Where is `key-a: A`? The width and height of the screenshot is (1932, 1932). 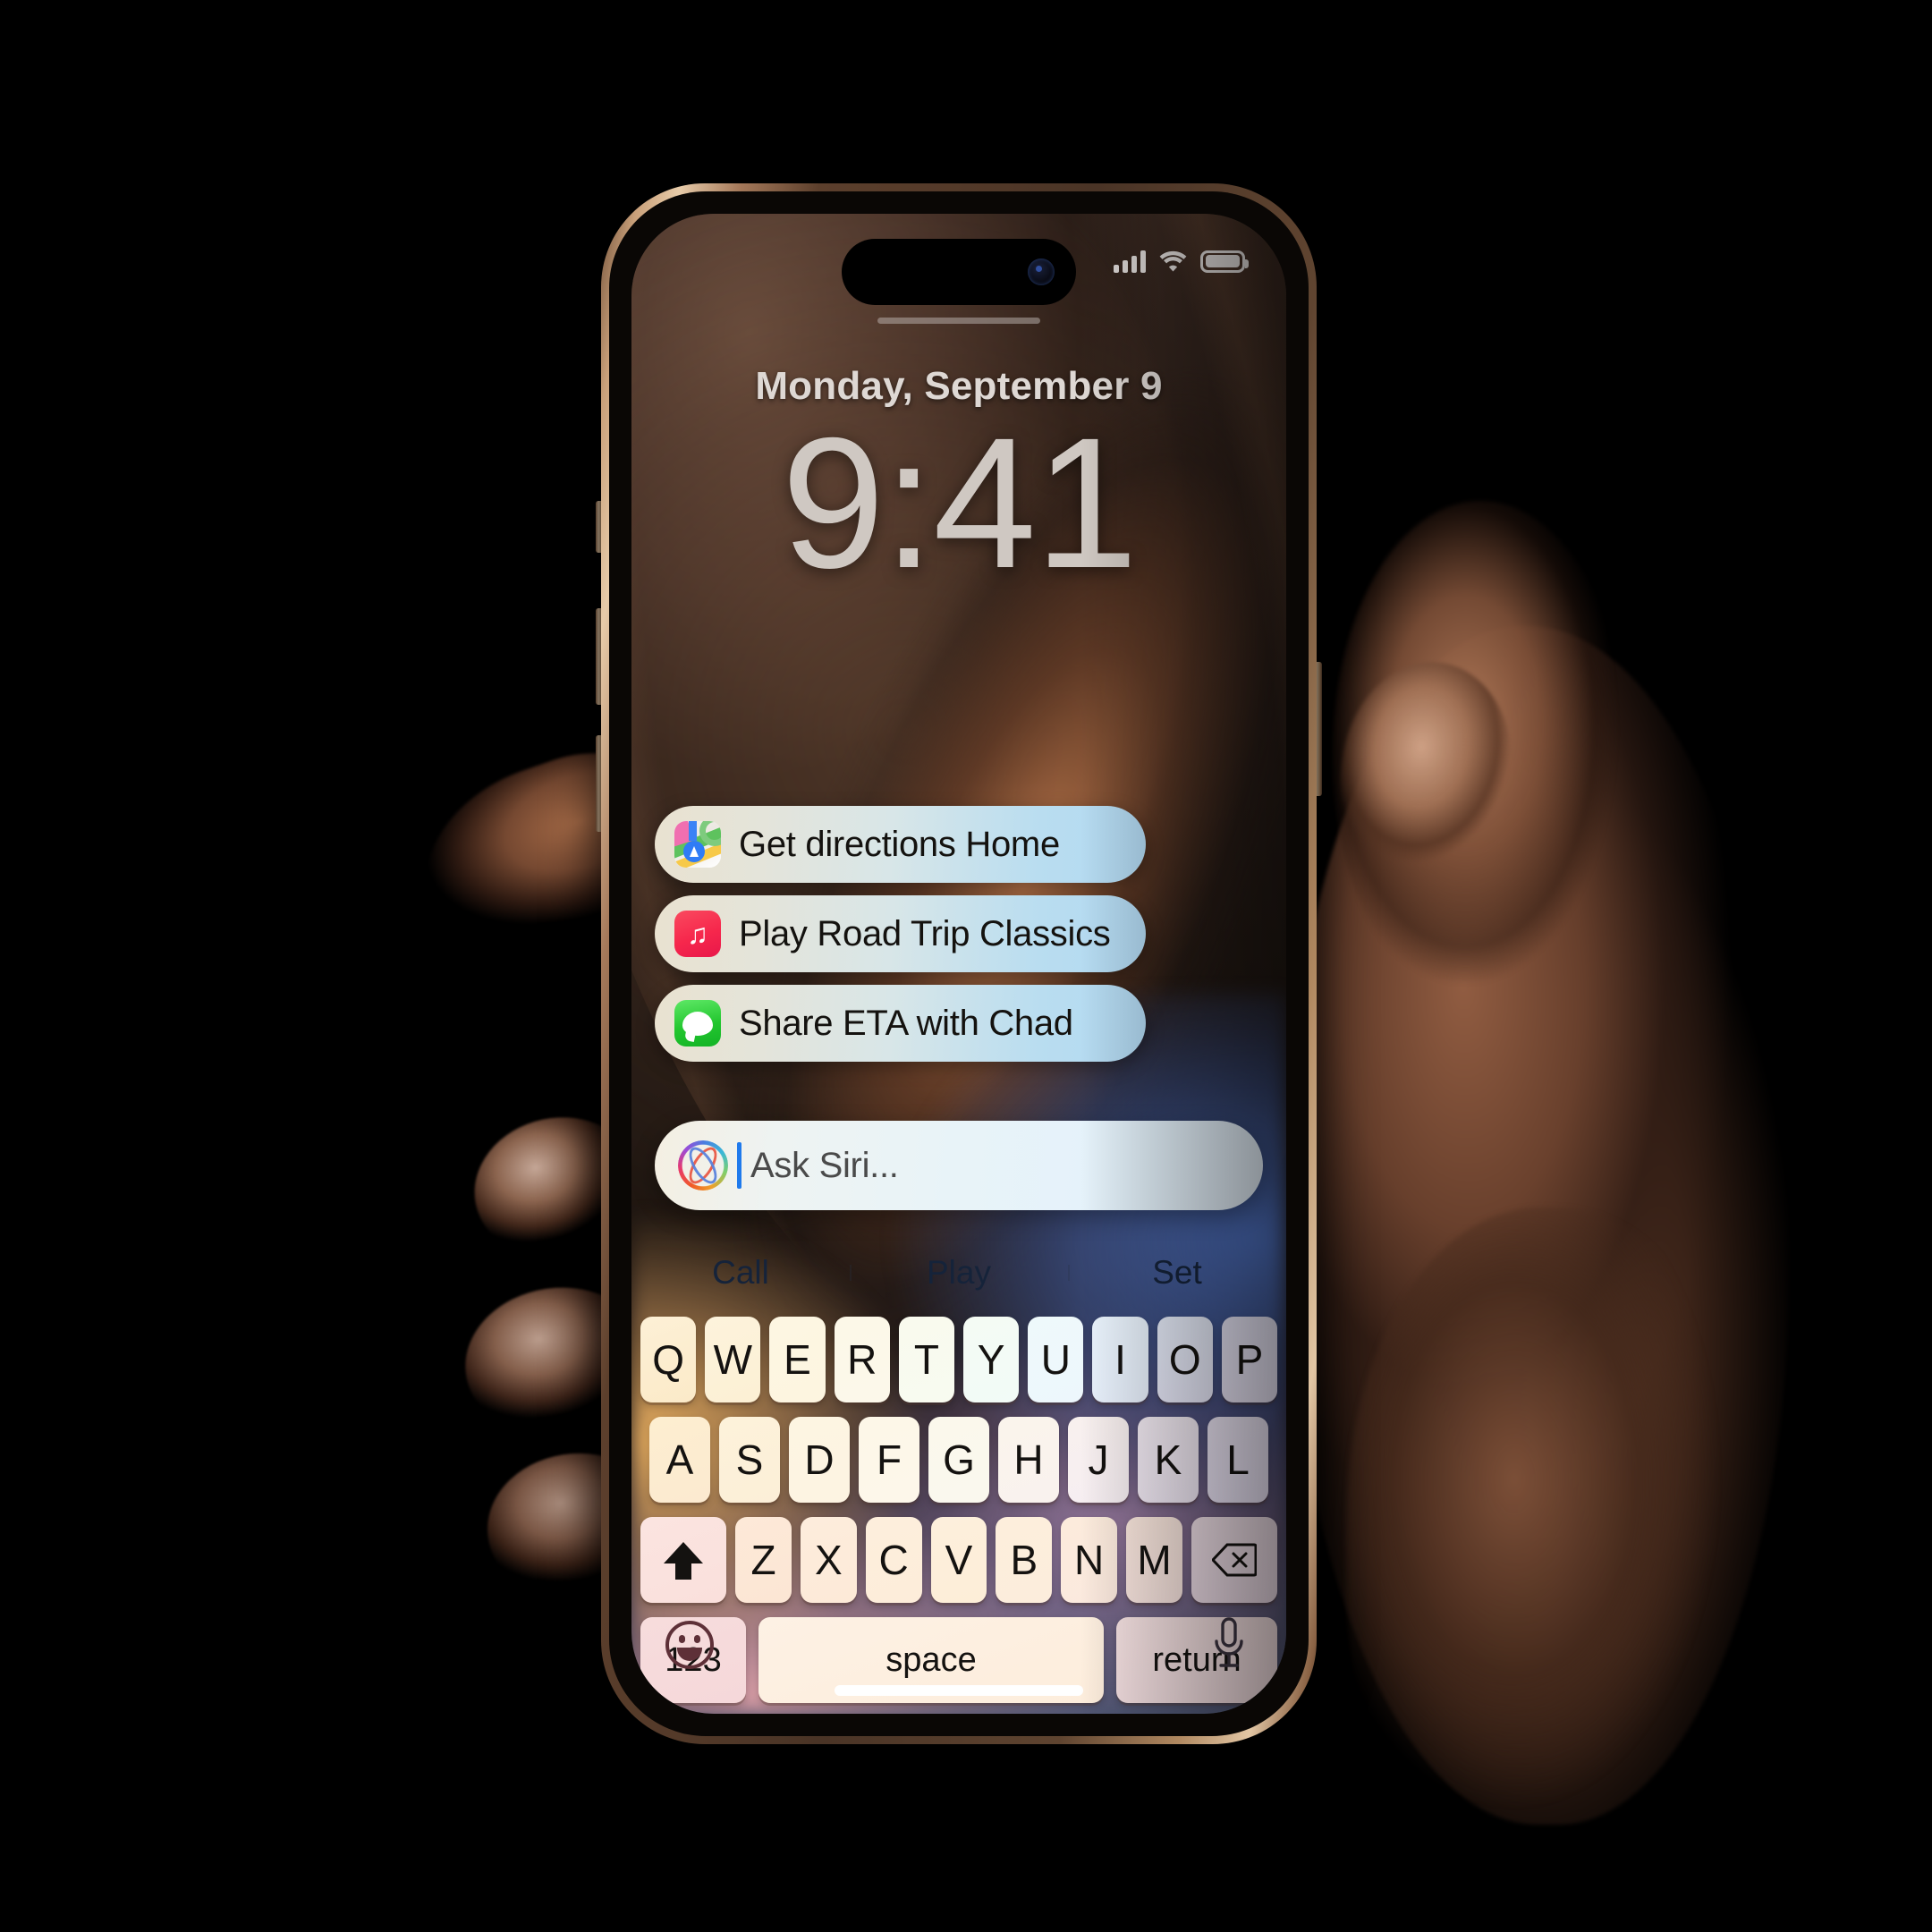
key-a: A is located at coordinates (679, 1460).